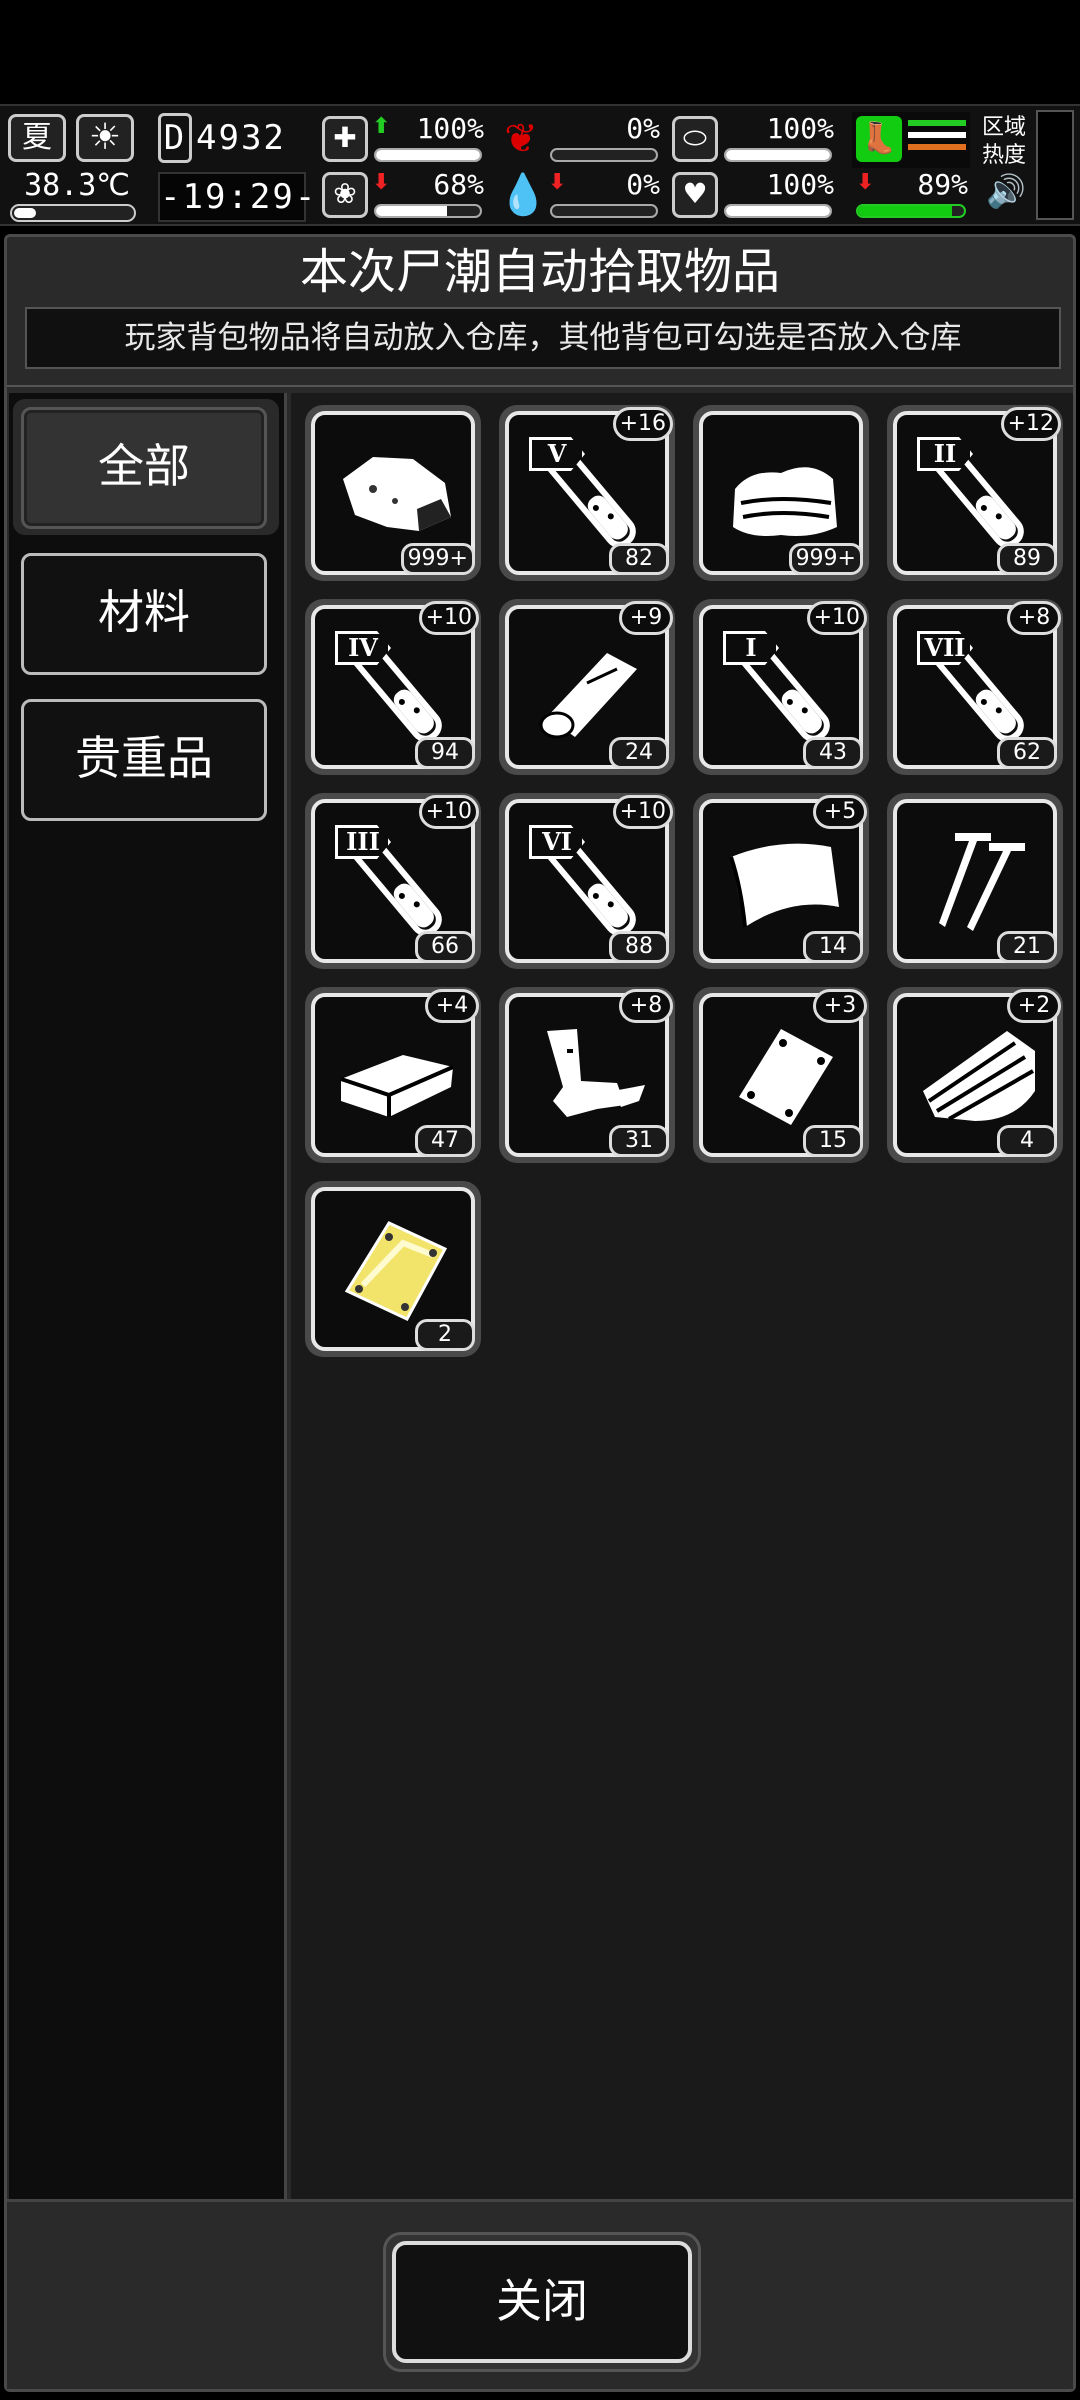 This screenshot has height=2400, width=1080. Describe the element at coordinates (785, 1076) in the screenshot. I see `steel-plate-icon` at that location.